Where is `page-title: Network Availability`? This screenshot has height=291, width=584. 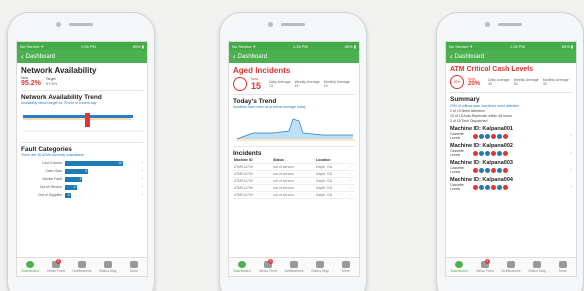
page-title: Network Availability is located at coordinates (59, 70).